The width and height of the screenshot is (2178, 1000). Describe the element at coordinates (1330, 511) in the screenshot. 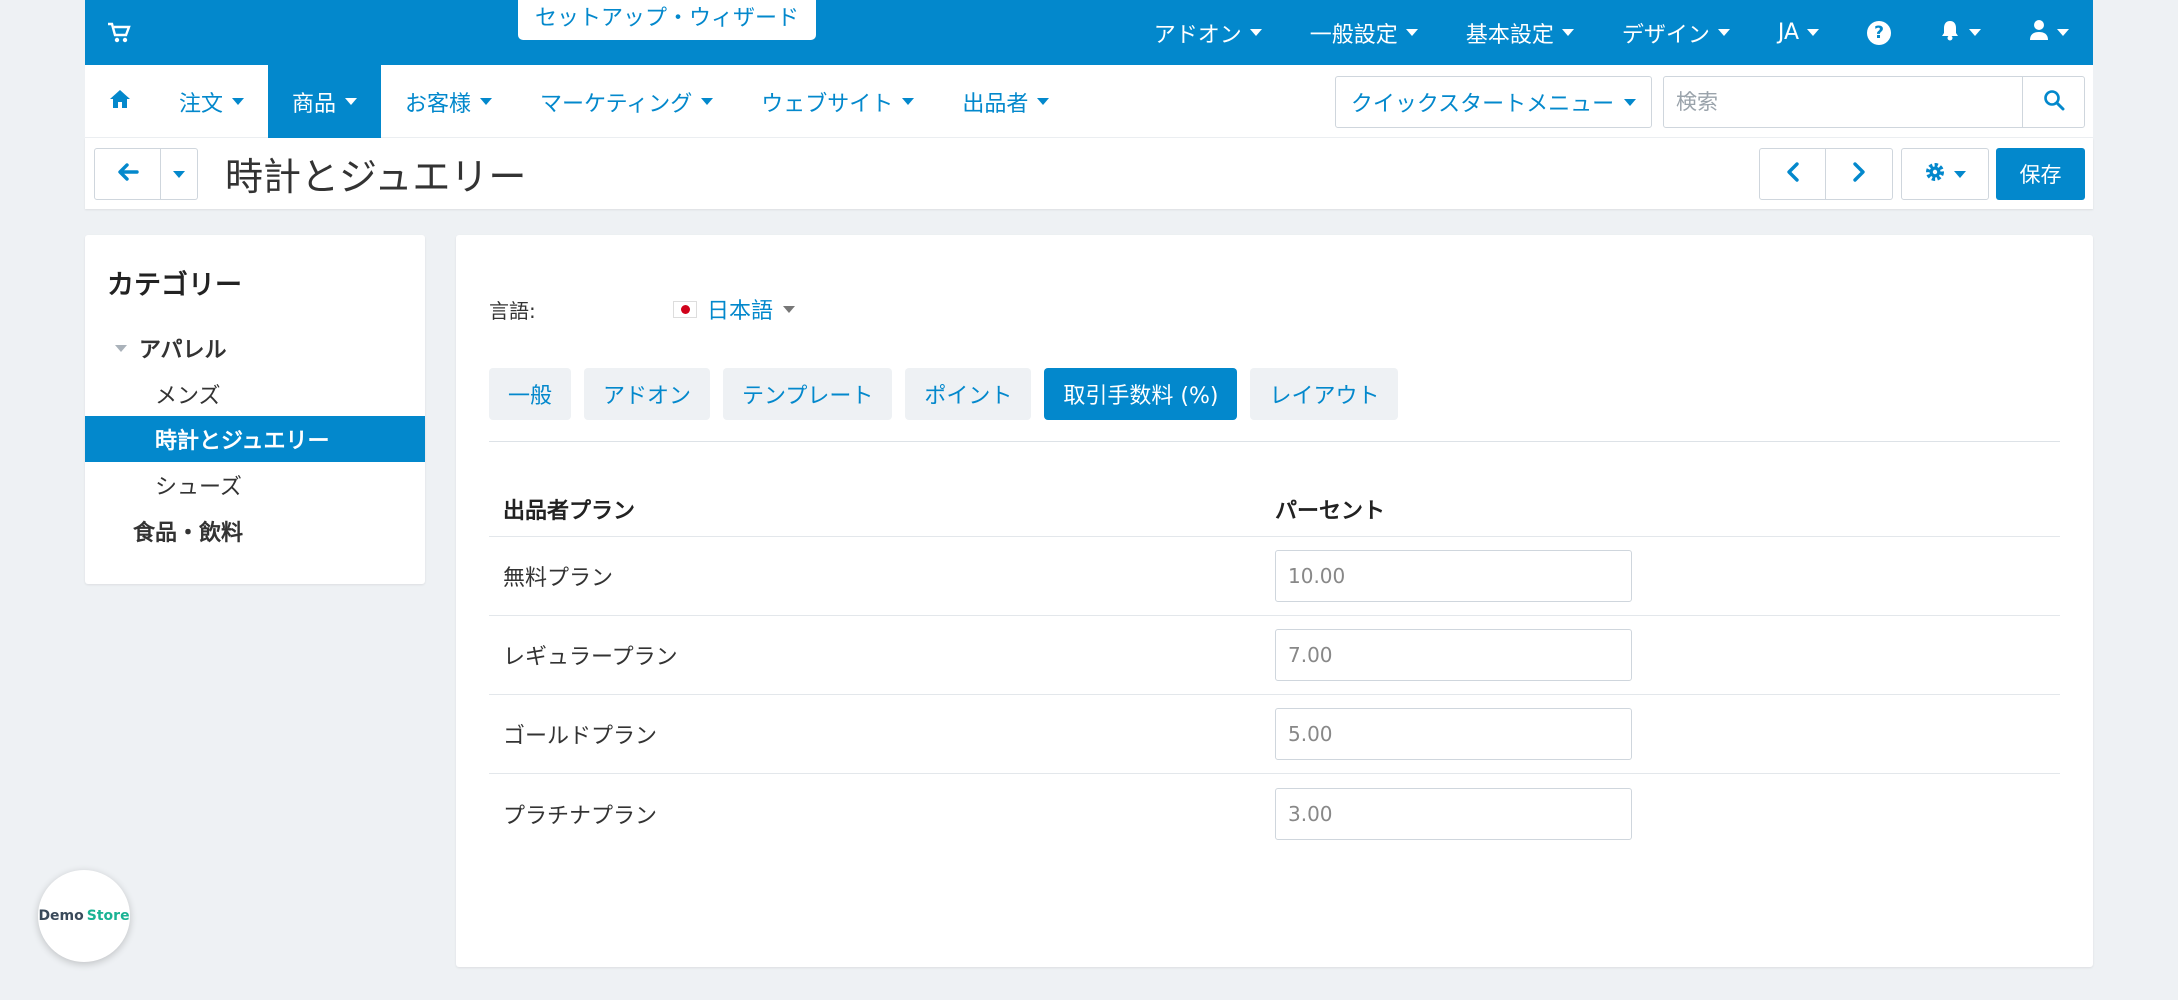

I see `header-percent: パーセント` at that location.